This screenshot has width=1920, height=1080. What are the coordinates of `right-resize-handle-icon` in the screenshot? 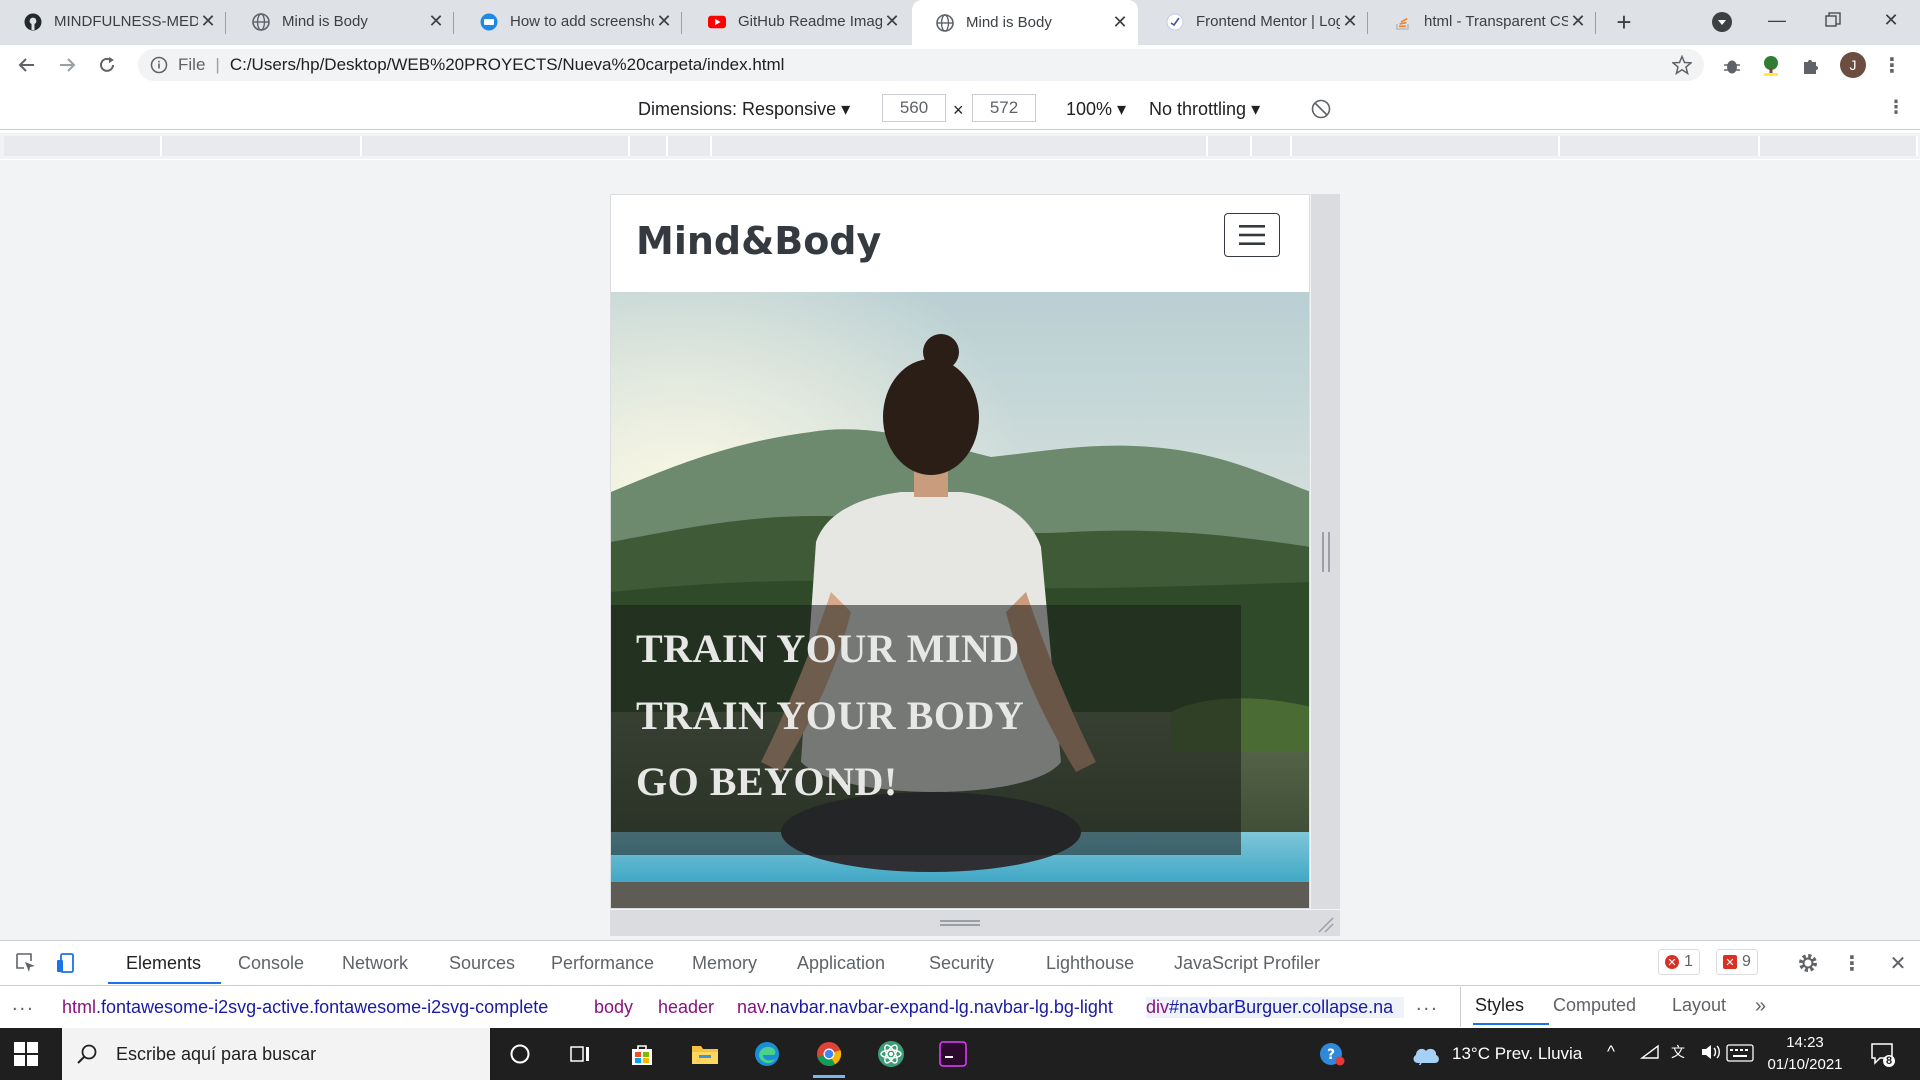 It's located at (1326, 552).